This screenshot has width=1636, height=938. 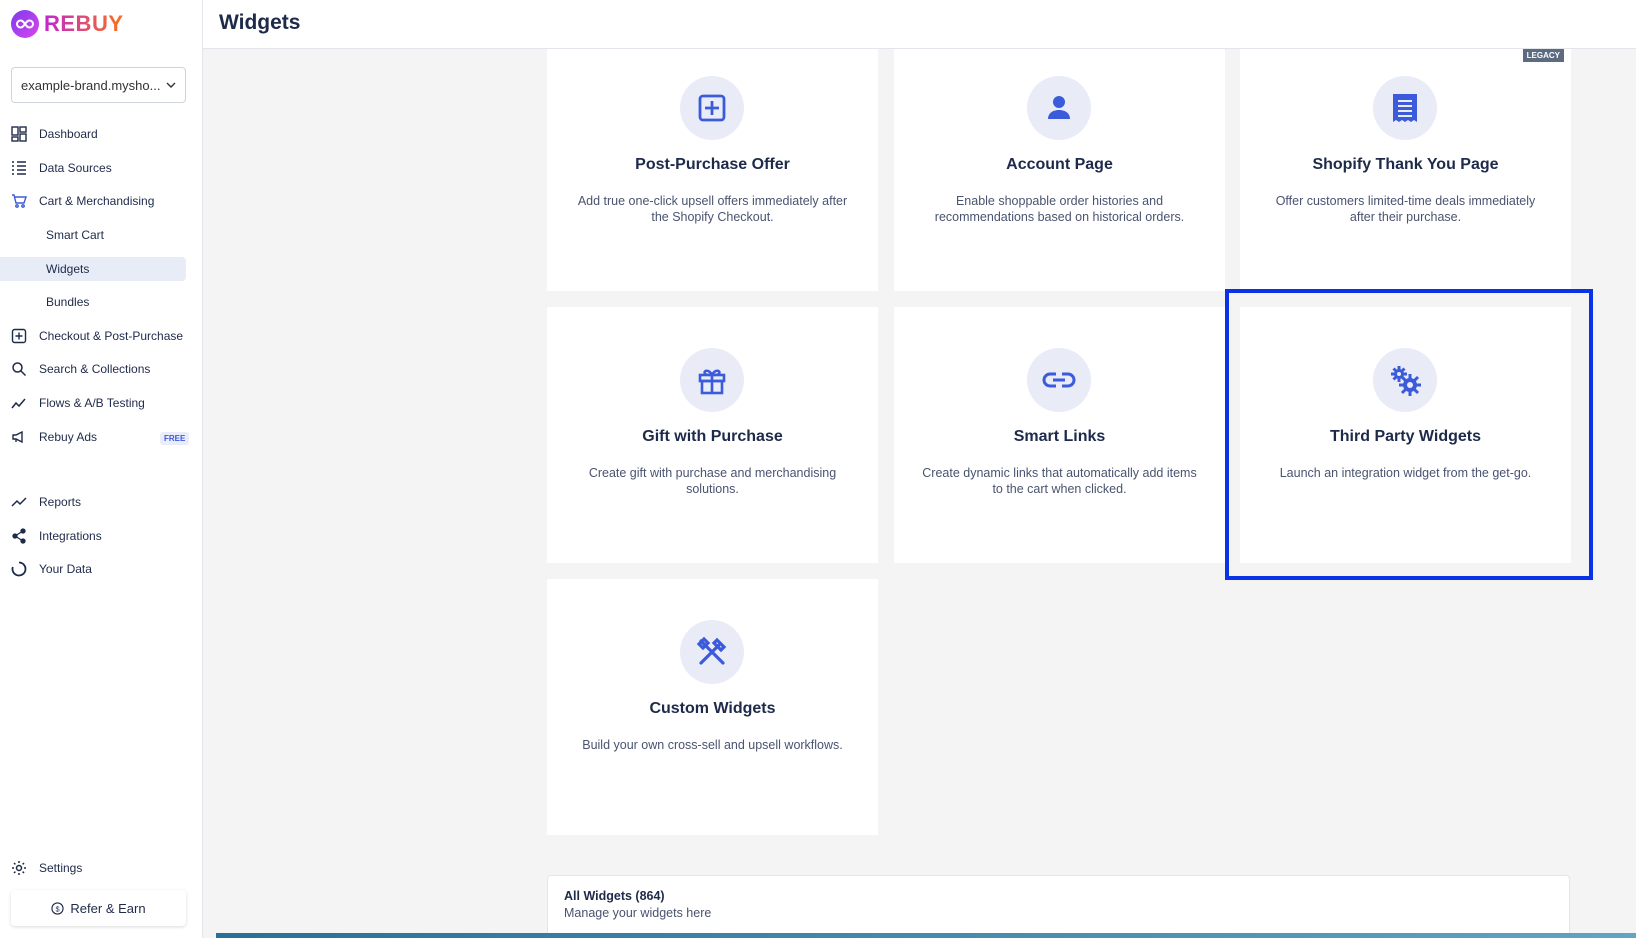 I want to click on page-title: Widgets, so click(x=260, y=22).